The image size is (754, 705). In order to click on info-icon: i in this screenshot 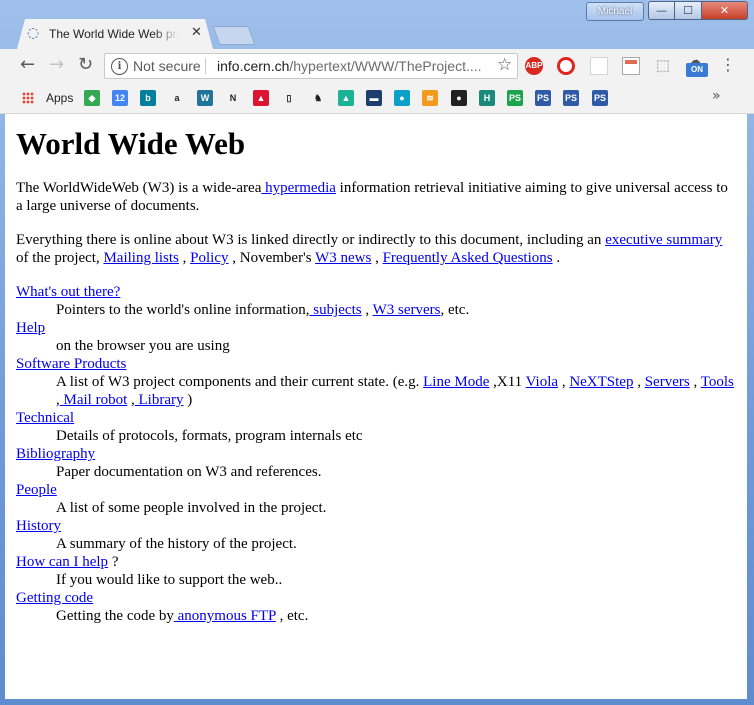, I will do `click(119, 66)`.